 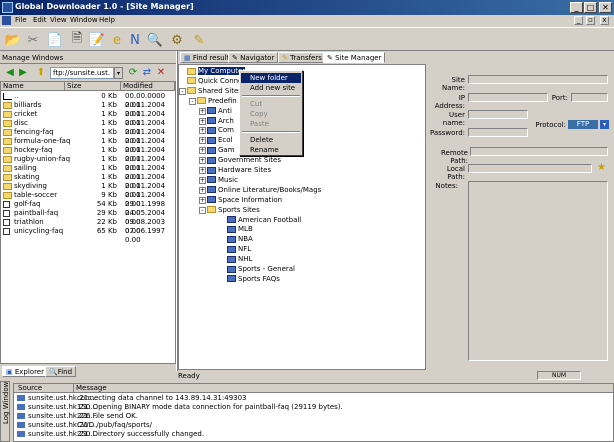 I want to click on tree-node: Government Sites, so click(x=244, y=160).